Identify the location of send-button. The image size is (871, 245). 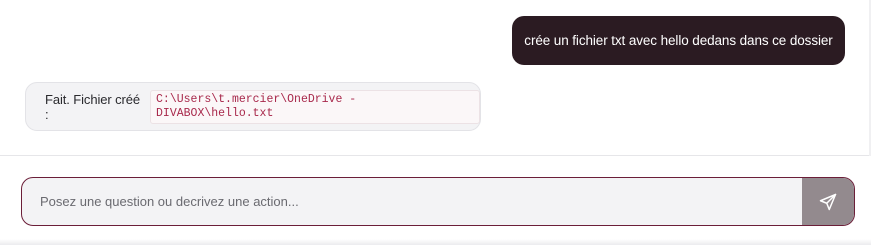
(828, 201).